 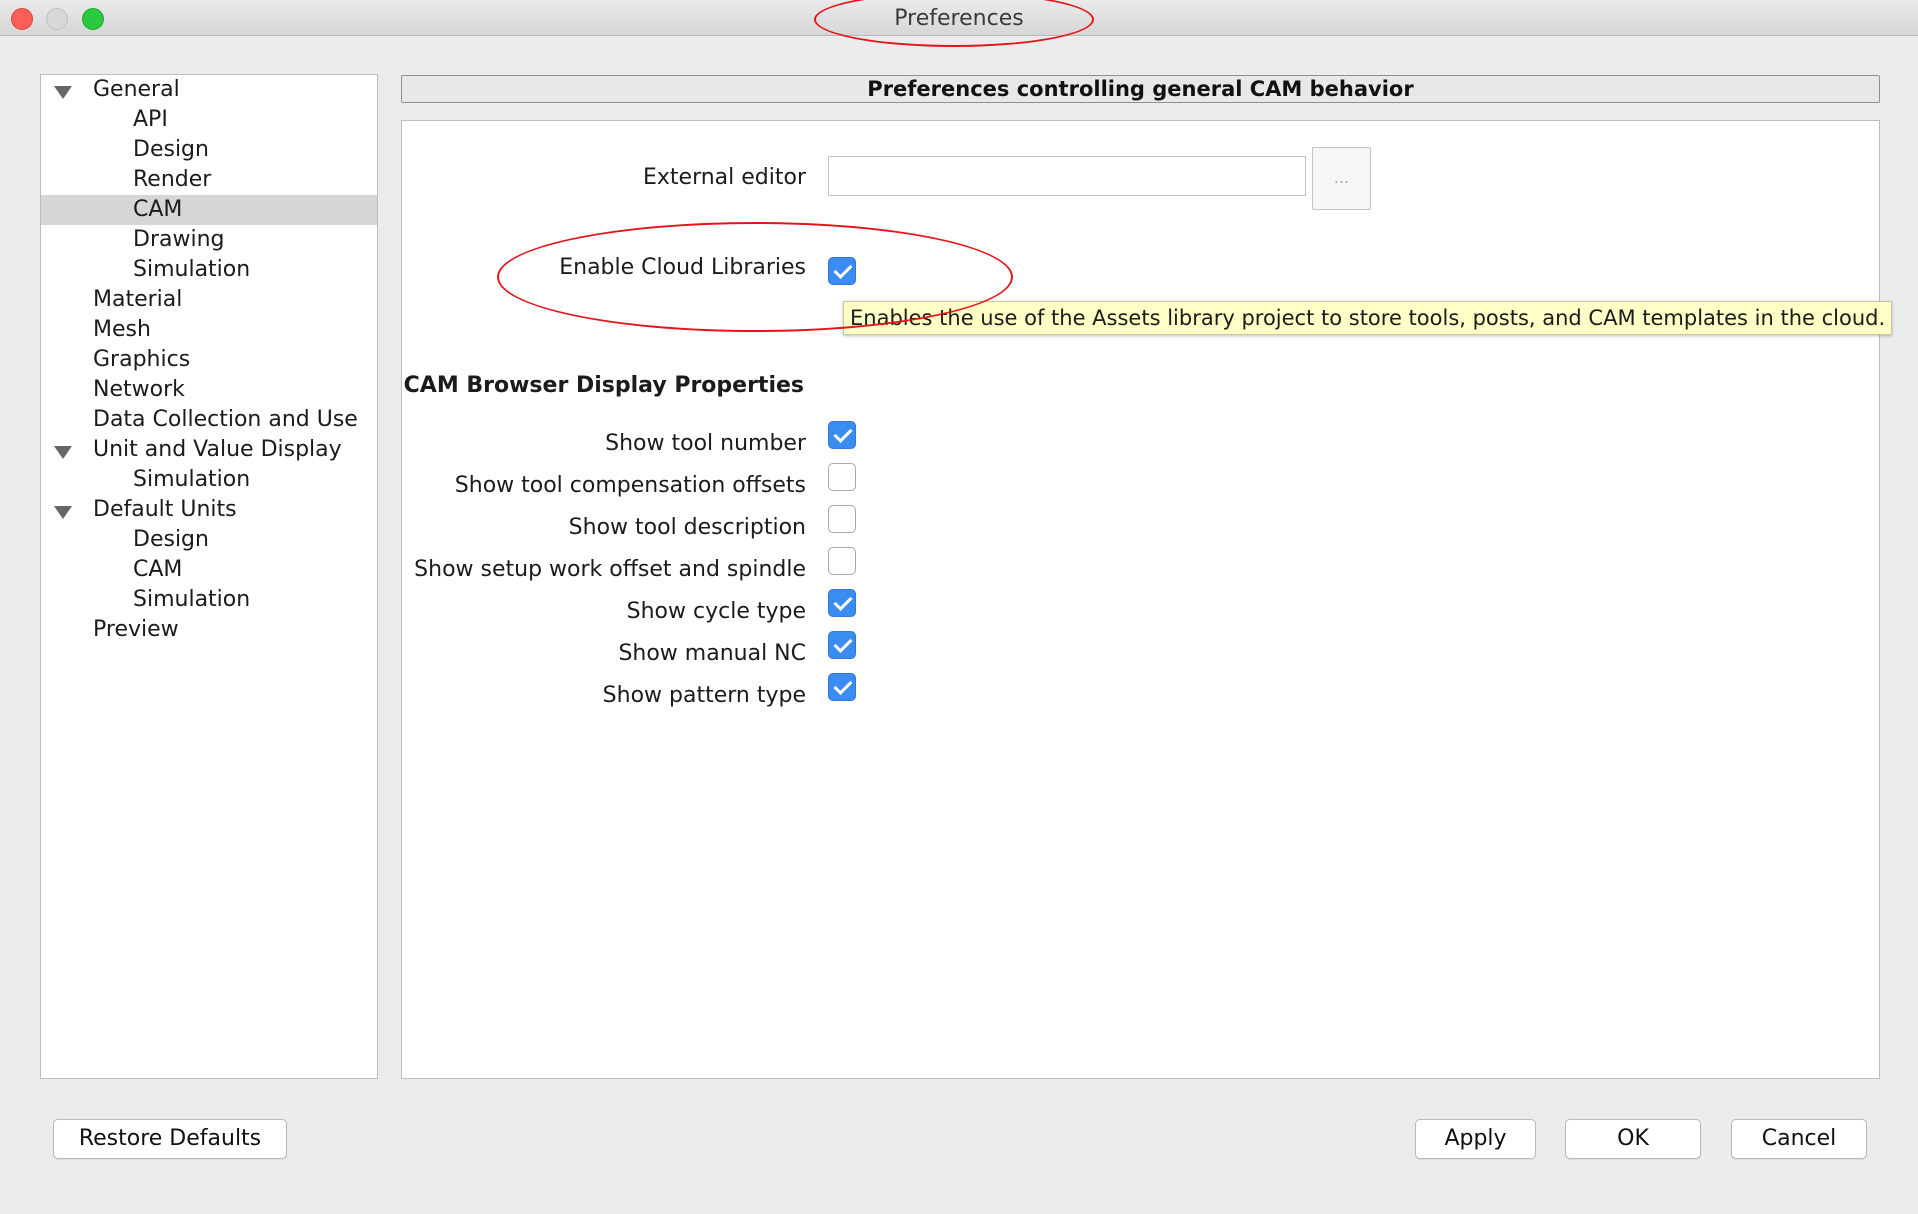 I want to click on section-title: CAM Browser Display Properties, so click(x=603, y=385).